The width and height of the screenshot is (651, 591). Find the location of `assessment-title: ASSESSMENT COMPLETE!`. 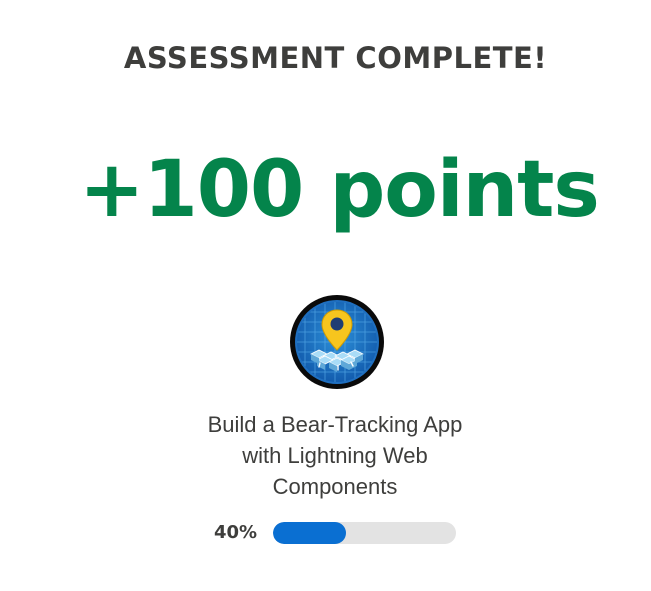

assessment-title: ASSESSMENT COMPLETE! is located at coordinates (335, 58).